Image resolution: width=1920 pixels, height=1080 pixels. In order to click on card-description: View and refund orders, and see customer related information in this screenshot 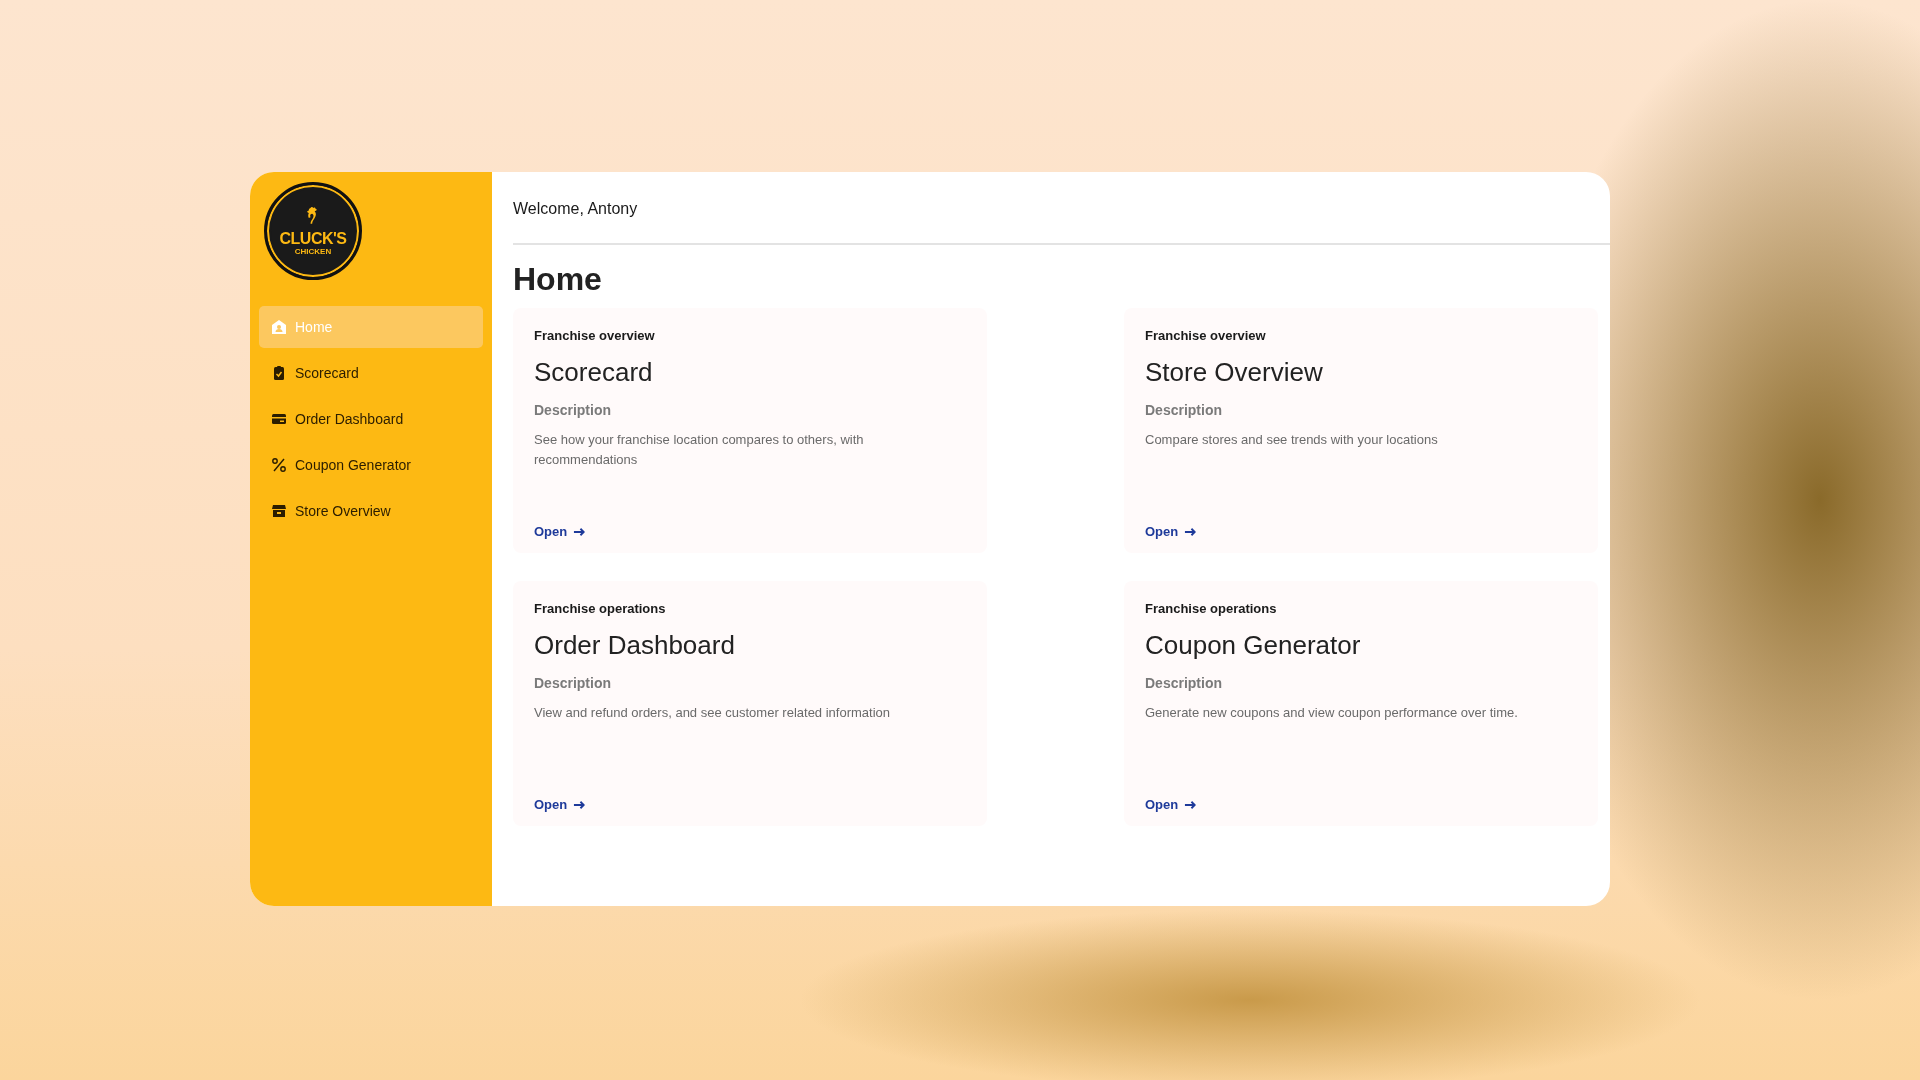, I will do `click(712, 713)`.